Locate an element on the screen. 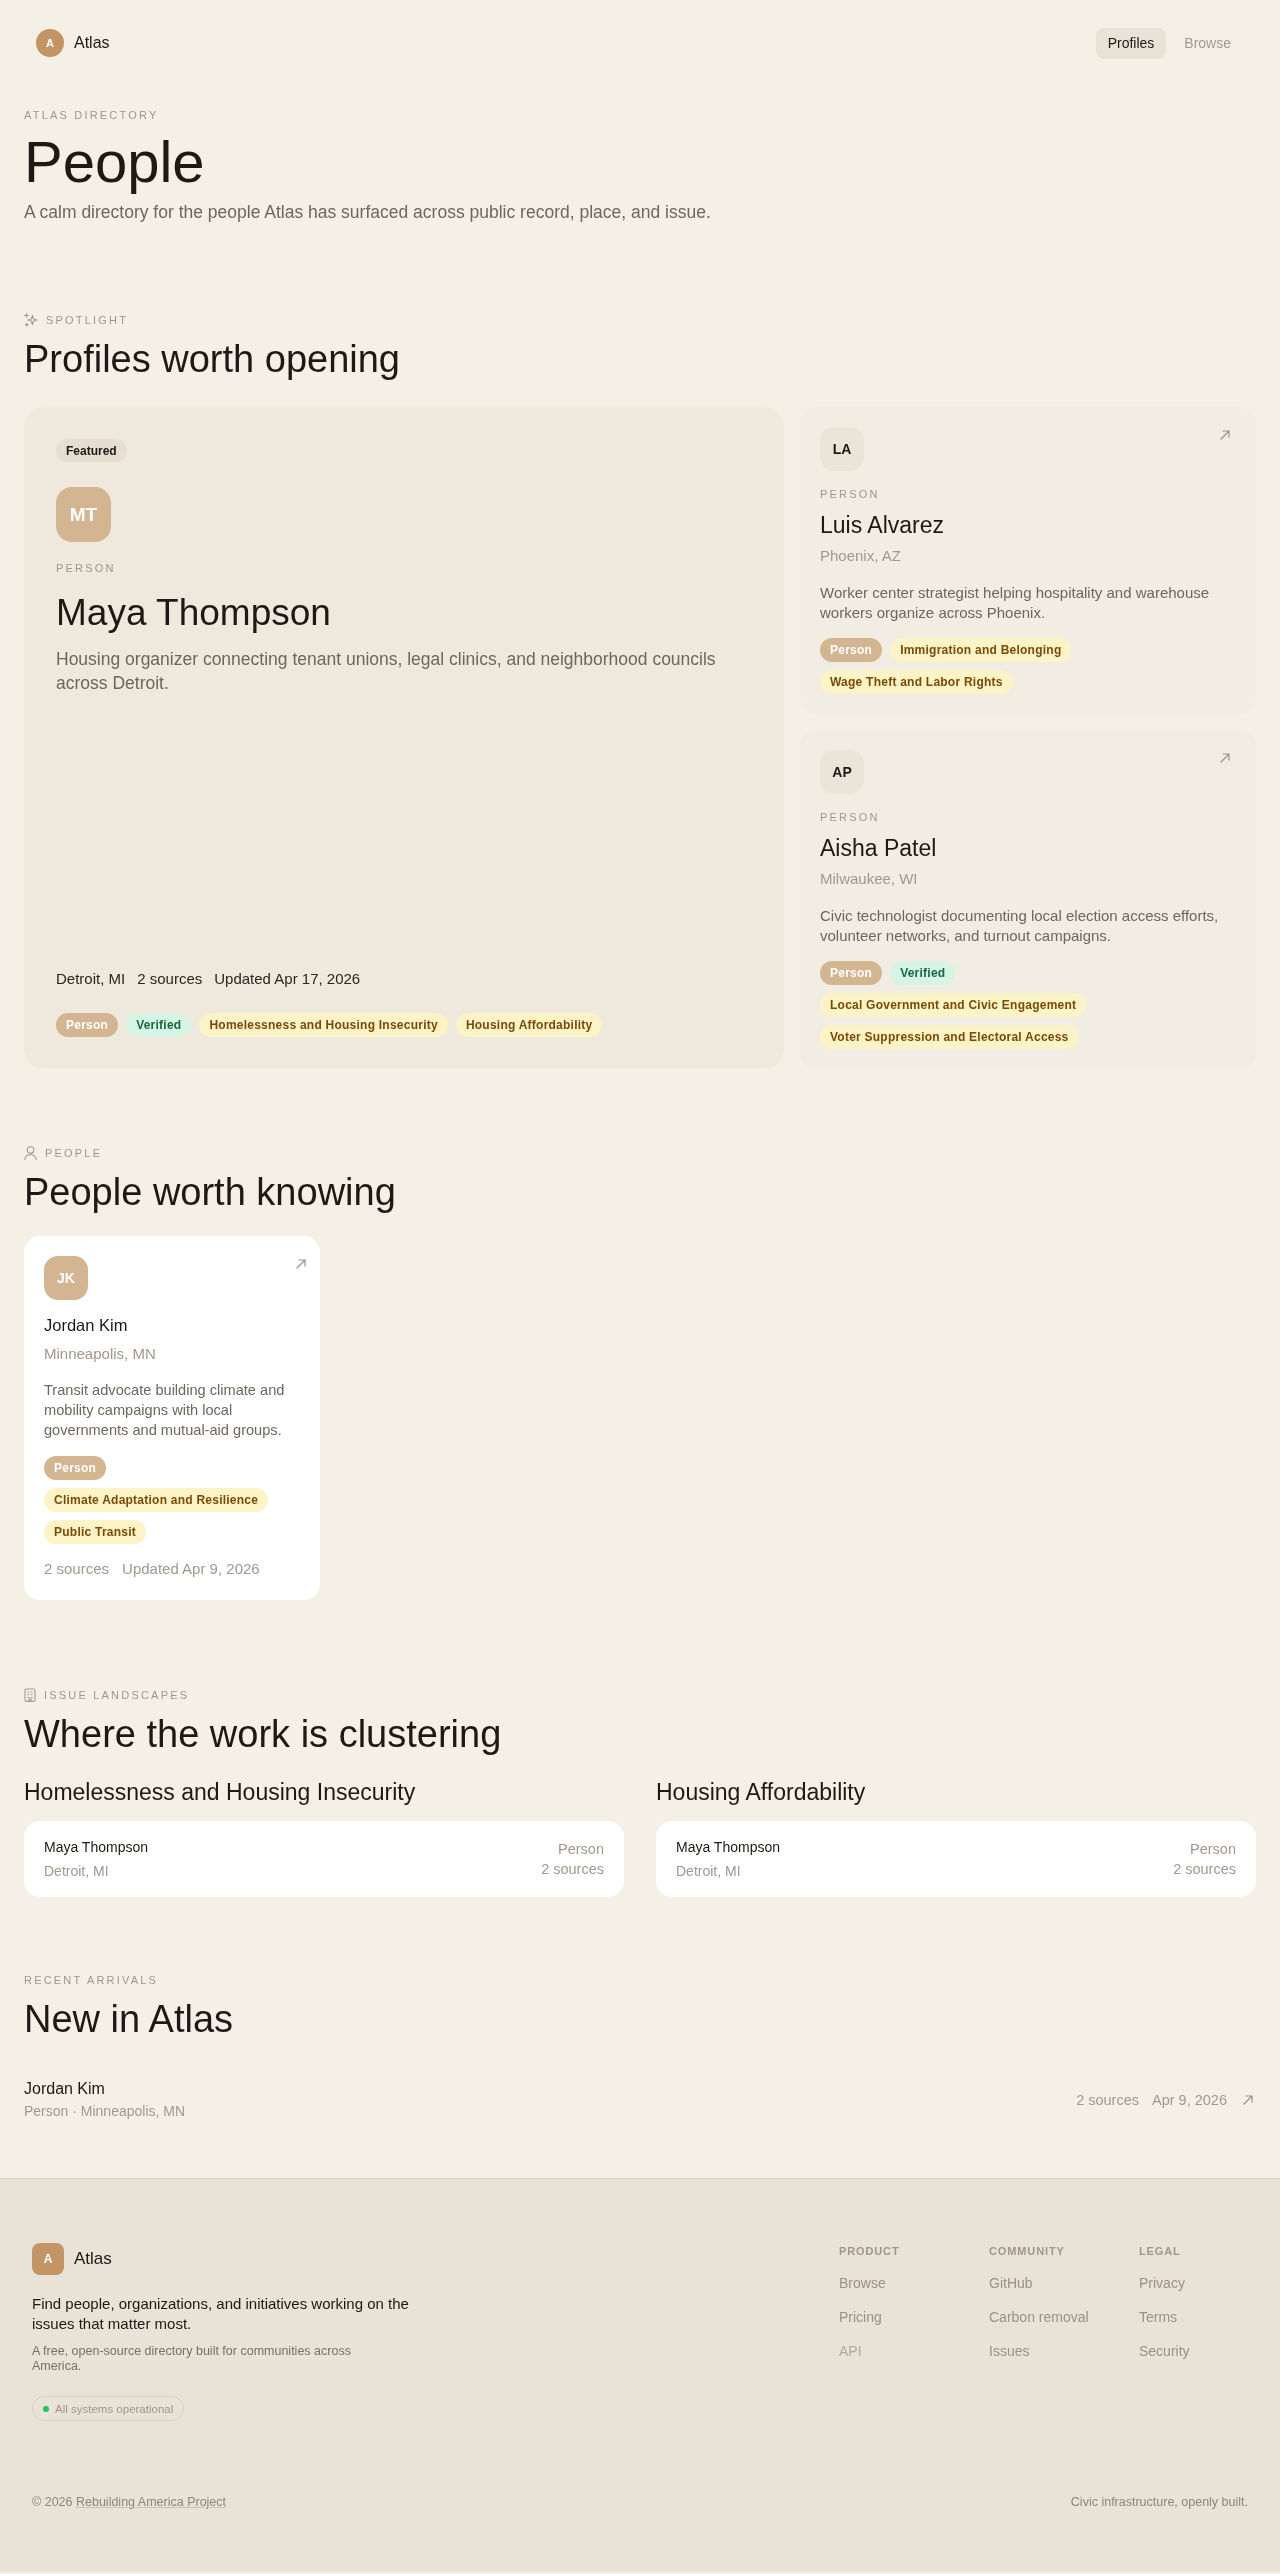 The width and height of the screenshot is (1280, 2574). project-link: Rebuilding America Project is located at coordinates (151, 2502).